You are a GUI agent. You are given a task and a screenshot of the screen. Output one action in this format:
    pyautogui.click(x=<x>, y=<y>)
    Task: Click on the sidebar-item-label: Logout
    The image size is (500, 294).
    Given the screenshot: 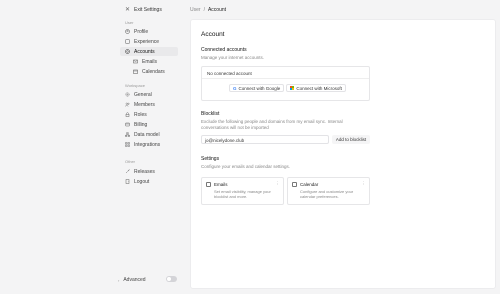 What is the action you would take?
    pyautogui.click(x=142, y=181)
    